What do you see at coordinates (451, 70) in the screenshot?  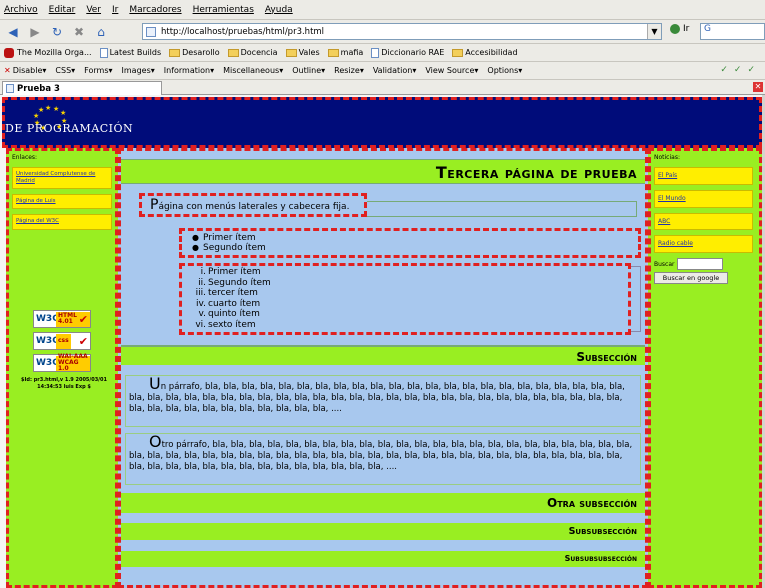 I see `devtool-view-source: View Source▾` at bounding box center [451, 70].